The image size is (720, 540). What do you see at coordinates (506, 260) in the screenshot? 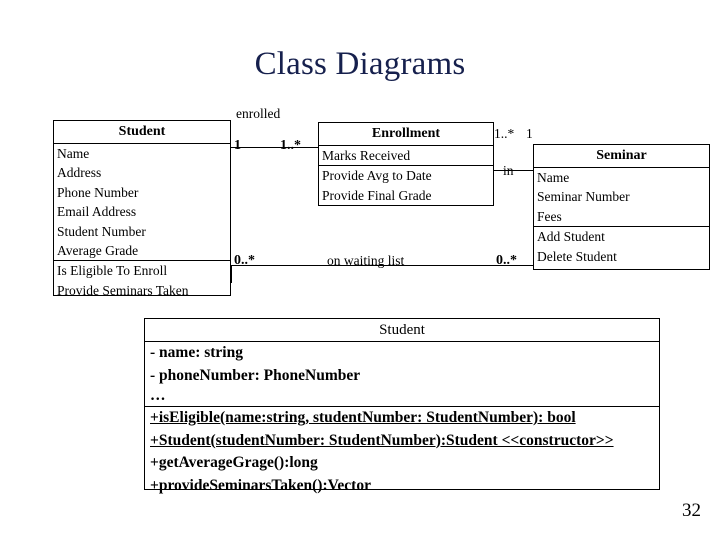
I see `multiplicity-waiting-target: 0..*` at bounding box center [506, 260].